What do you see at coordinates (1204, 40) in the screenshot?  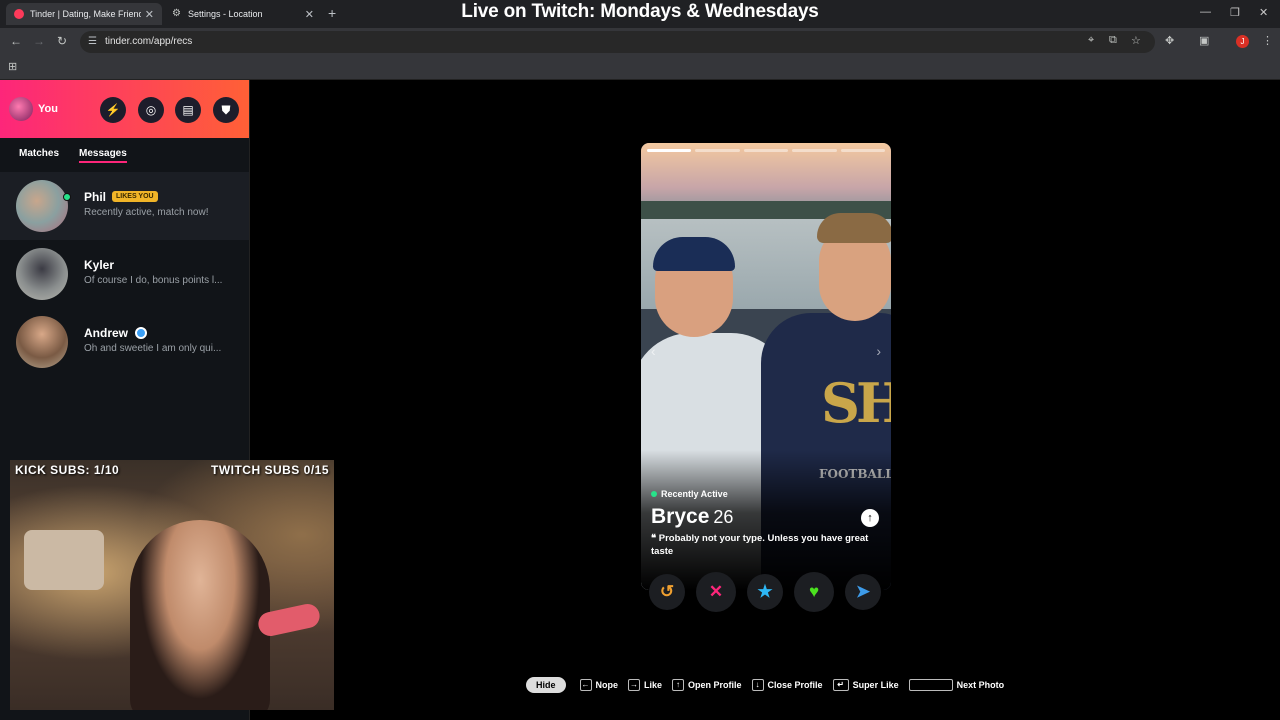 I see `sidepanel-icon: ▣` at bounding box center [1204, 40].